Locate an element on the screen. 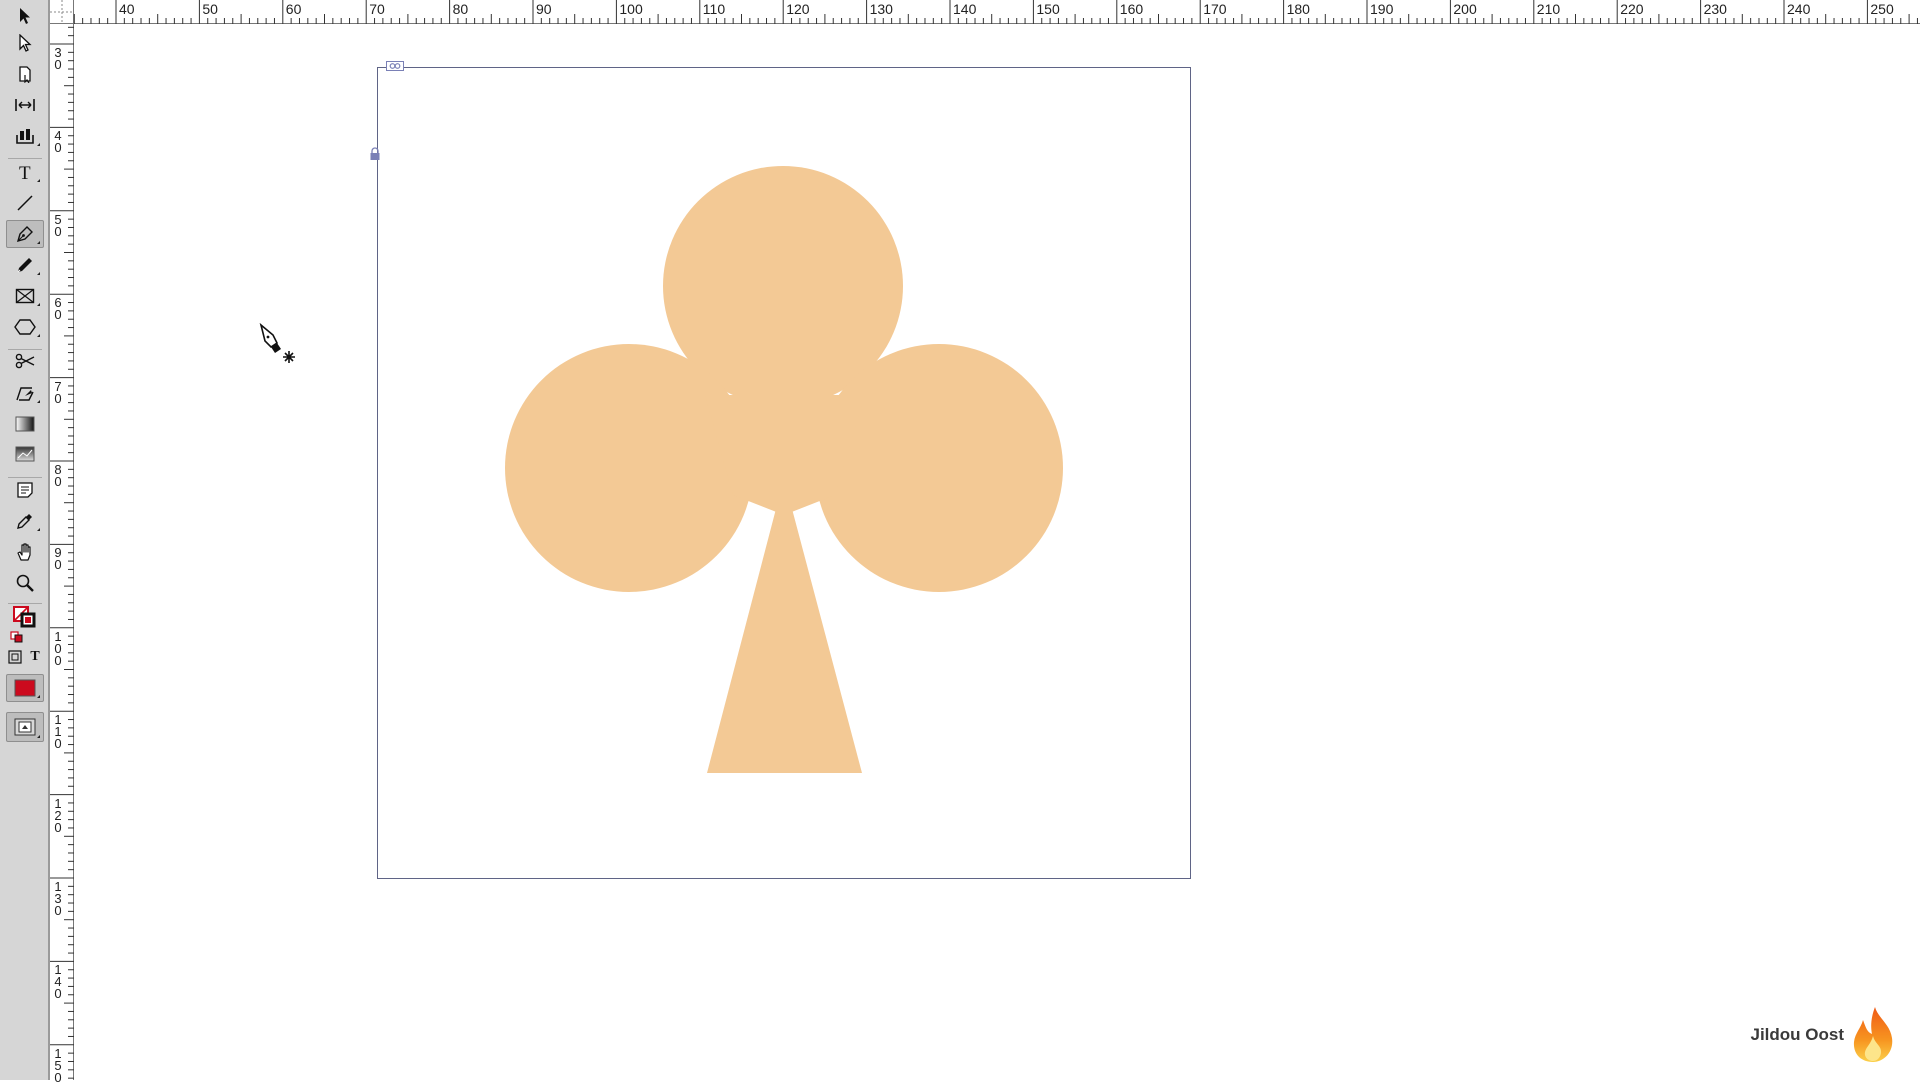  ruler-label: 30 is located at coordinates (58, 58).